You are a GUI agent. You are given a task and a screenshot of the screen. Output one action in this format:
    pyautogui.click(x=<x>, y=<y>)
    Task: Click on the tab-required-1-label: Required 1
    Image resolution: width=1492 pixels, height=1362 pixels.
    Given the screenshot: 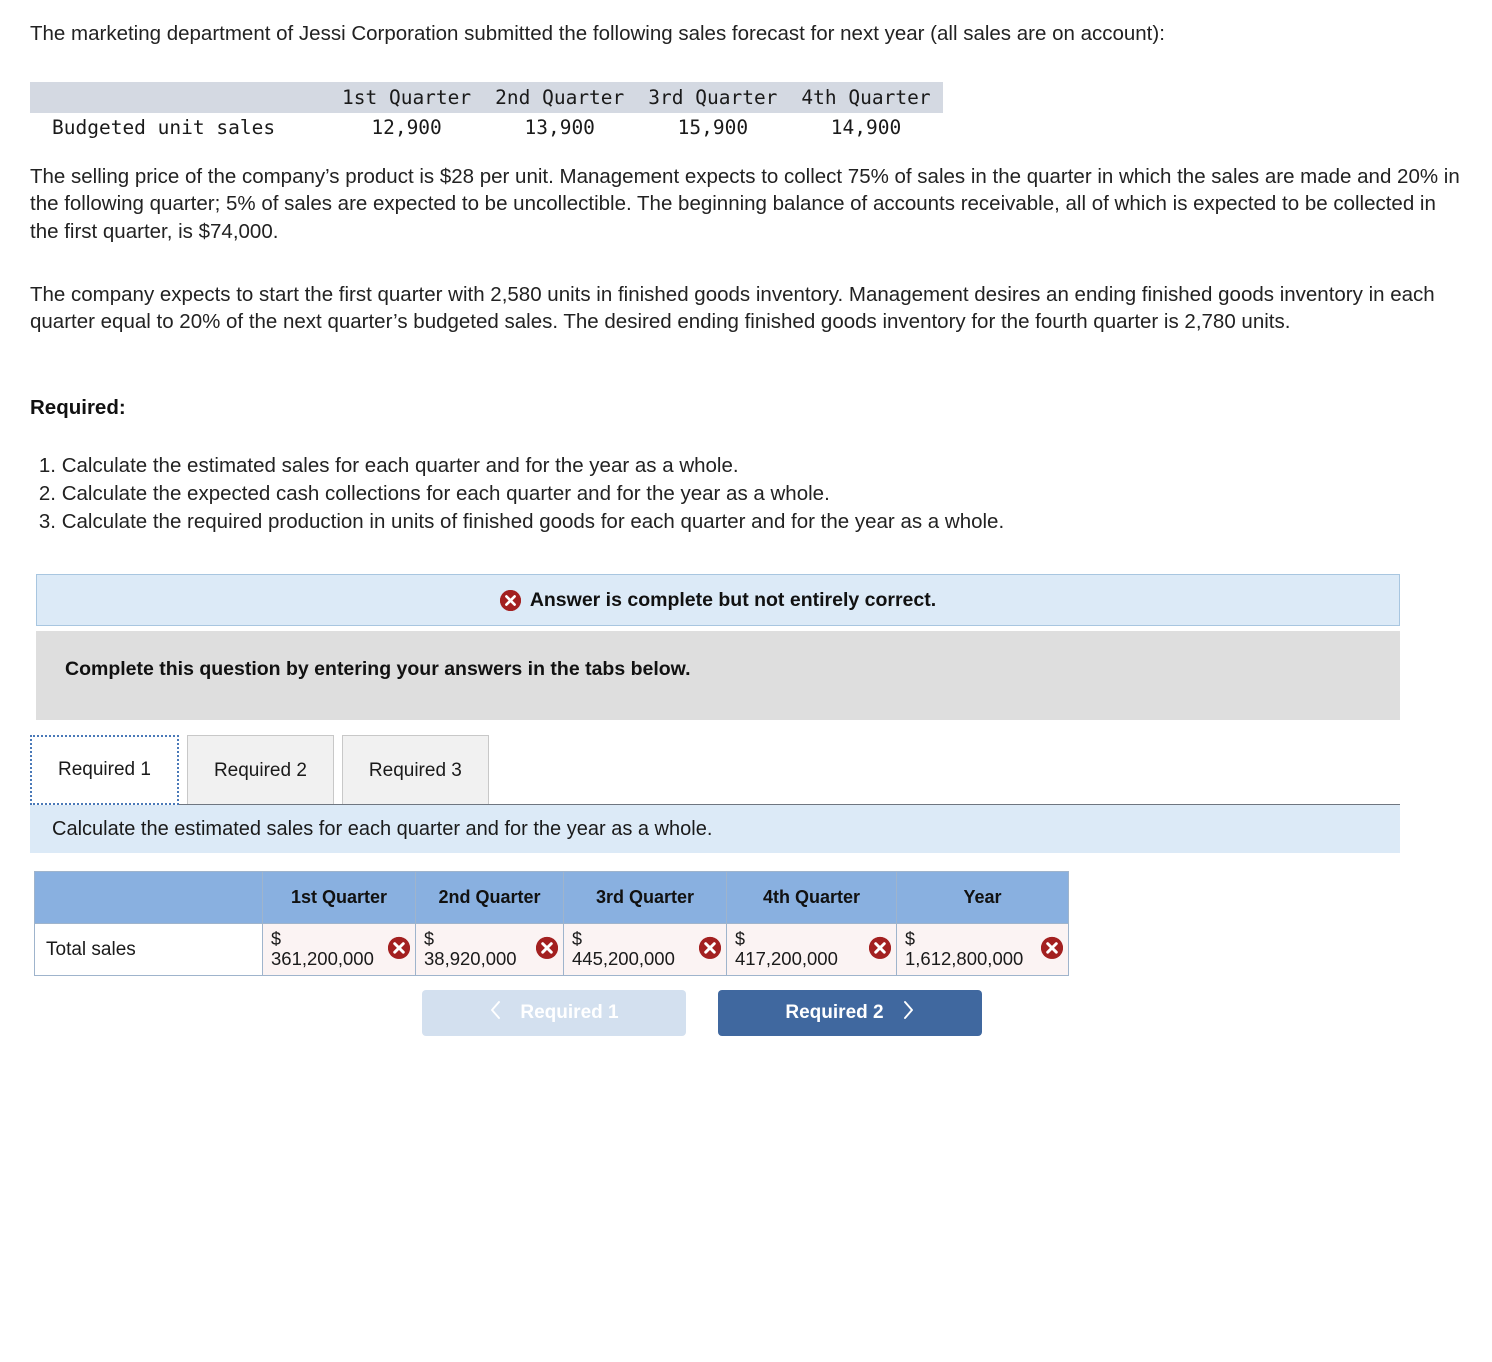 What is the action you would take?
    pyautogui.click(x=104, y=769)
    